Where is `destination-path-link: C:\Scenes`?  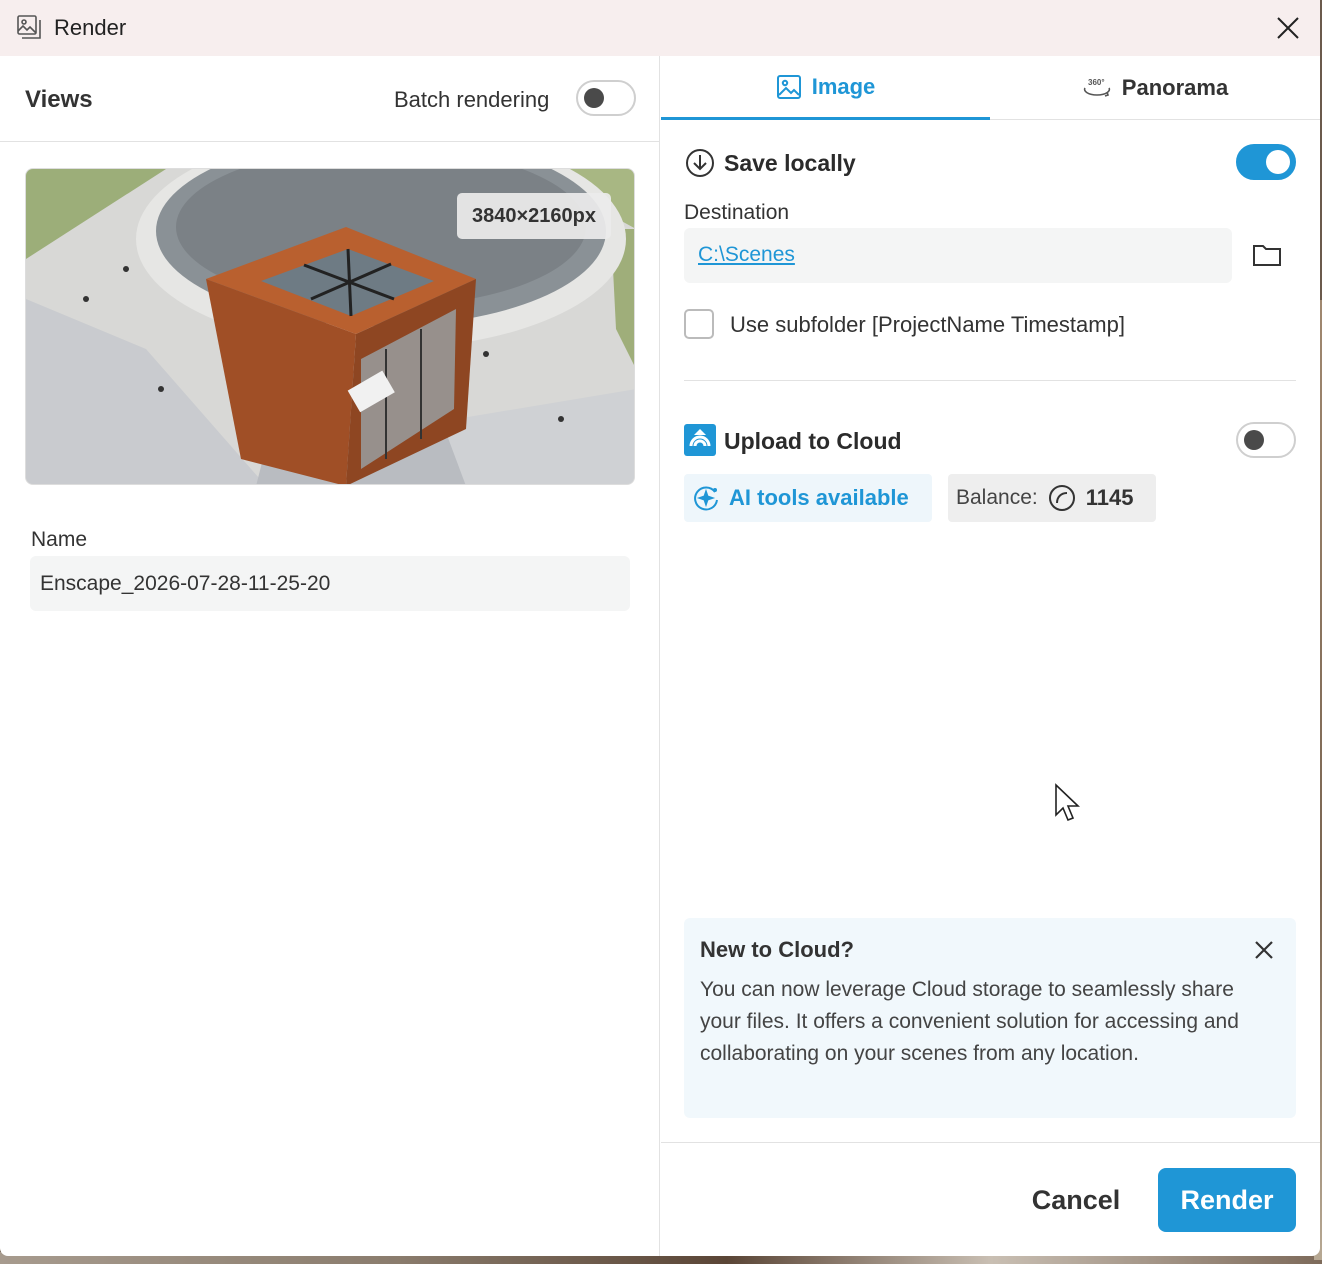
destination-path-link: C:\Scenes is located at coordinates (746, 255).